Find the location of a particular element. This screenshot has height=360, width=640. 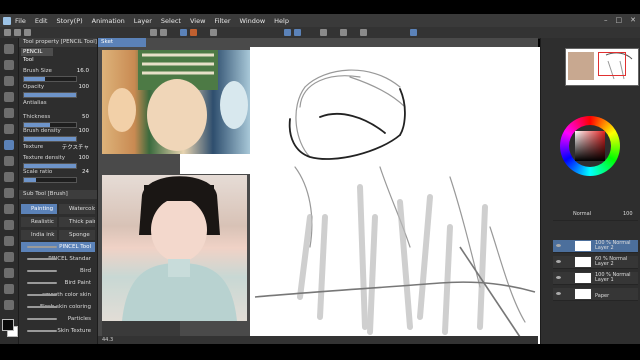

group-sponge: Sponge is located at coordinates (77, 235).